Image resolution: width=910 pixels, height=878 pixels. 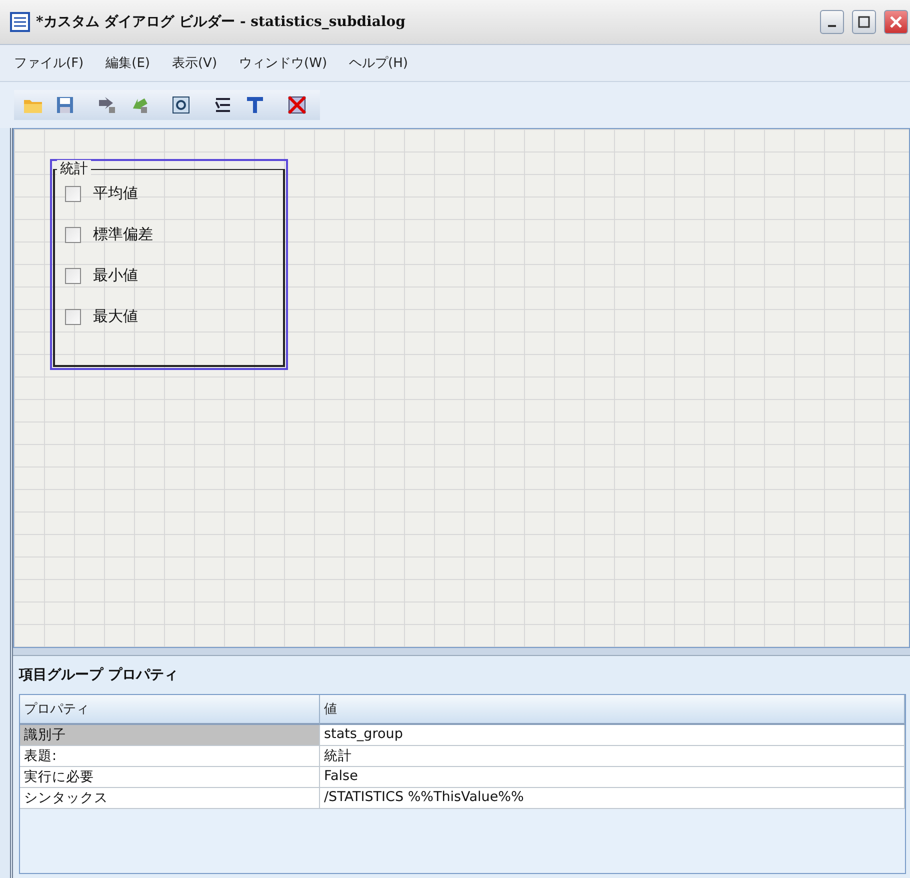 I want to click on column-header: プロパティ, so click(x=170, y=710).